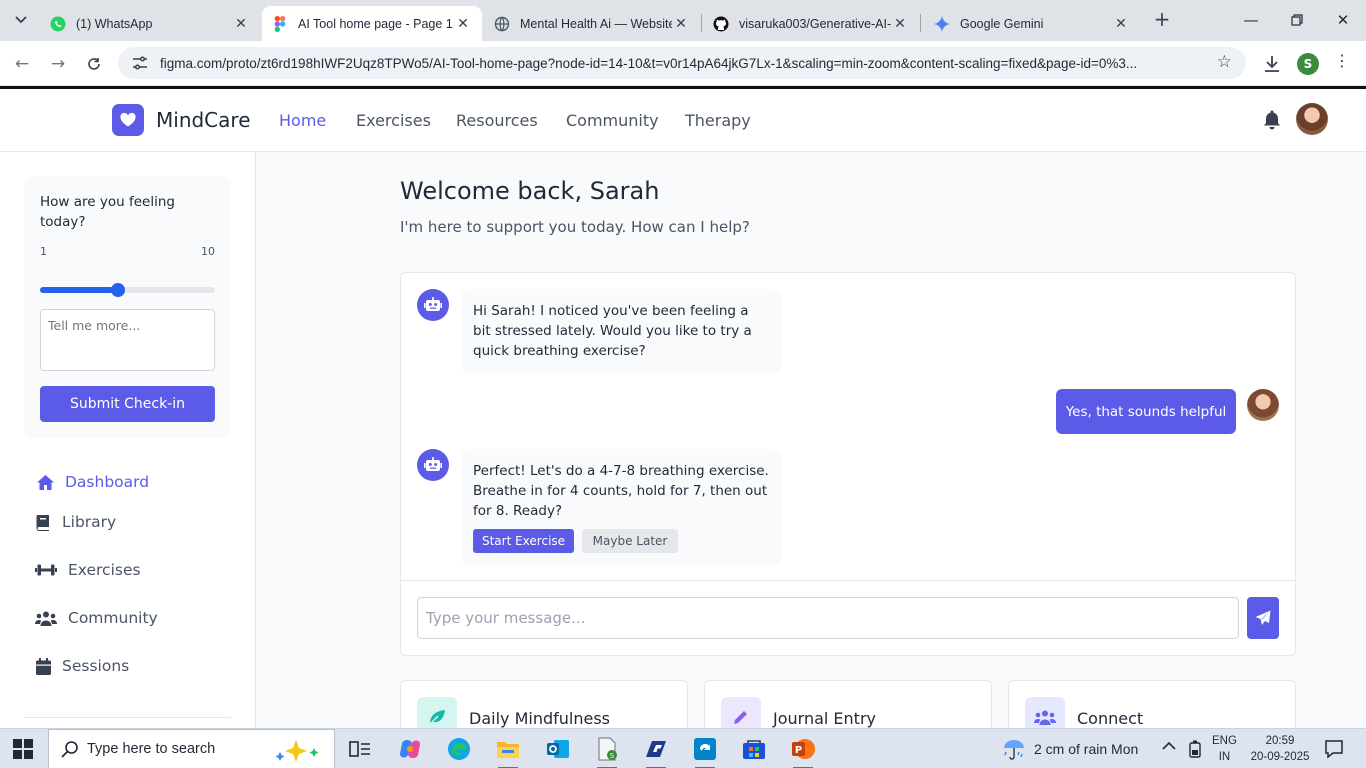 The image size is (1366, 768). What do you see at coordinates (117, 290) in the screenshot?
I see `slider-thumb` at bounding box center [117, 290].